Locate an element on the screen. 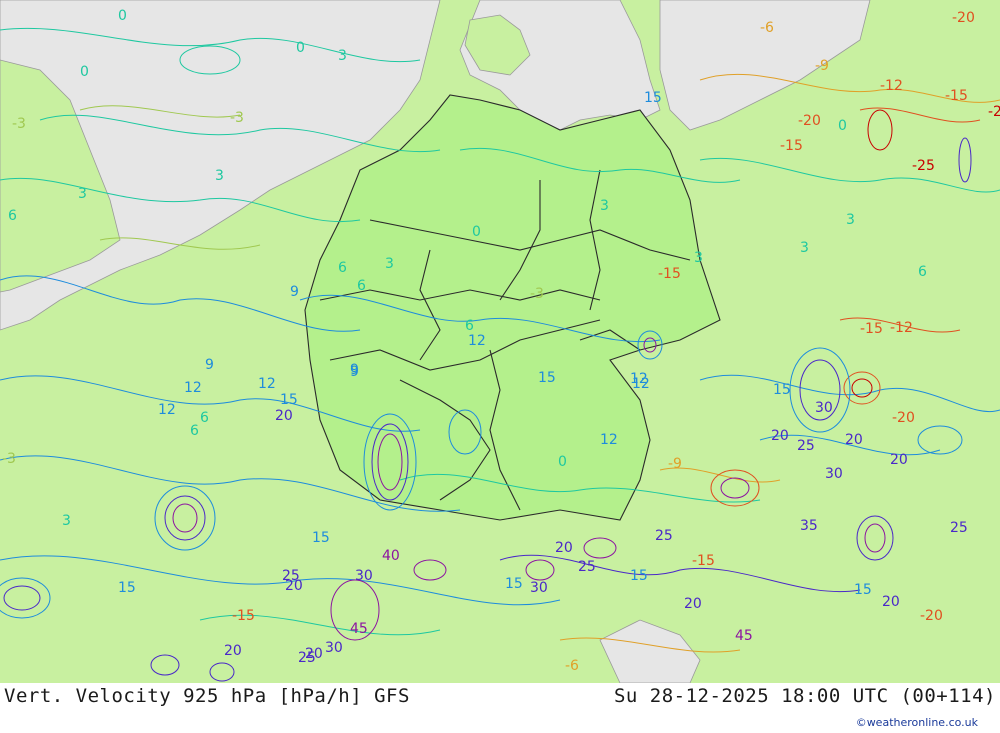 This screenshot has height=733, width=1000. credit-link: ©weatheronline.co.uk is located at coordinates (917, 722).